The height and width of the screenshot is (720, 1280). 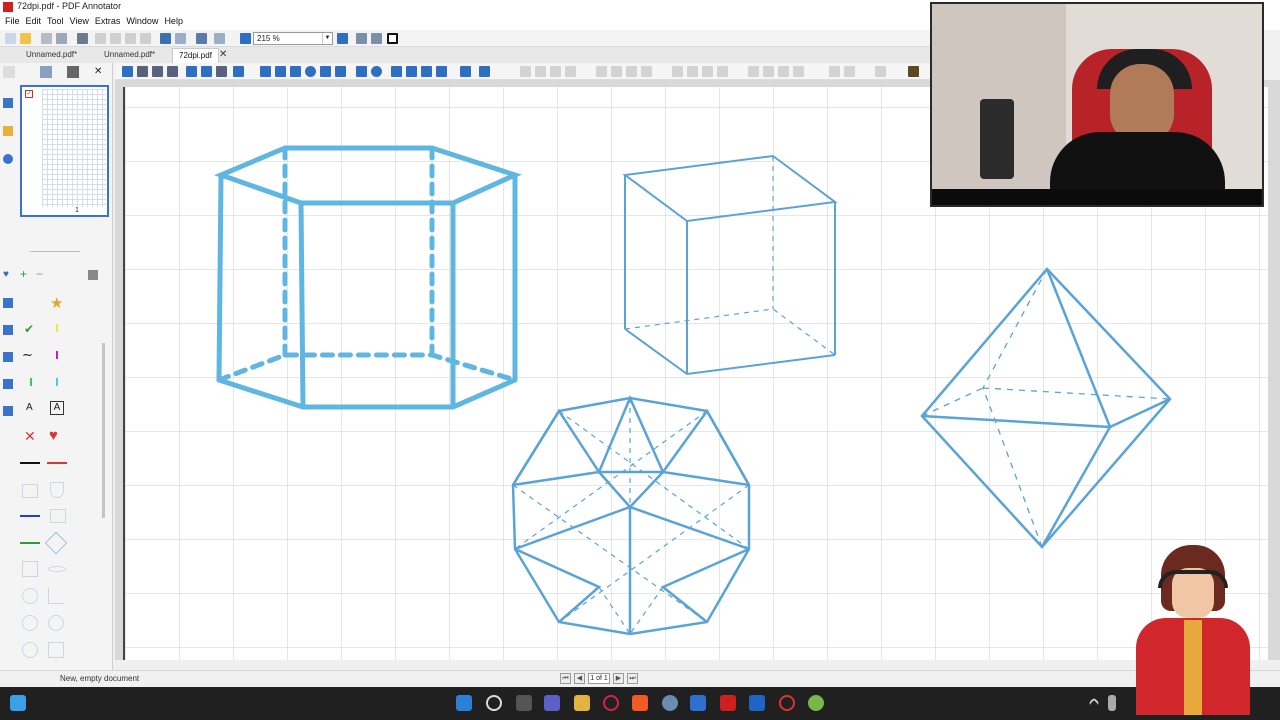 I want to click on stamp-icon, so click(x=219, y=38).